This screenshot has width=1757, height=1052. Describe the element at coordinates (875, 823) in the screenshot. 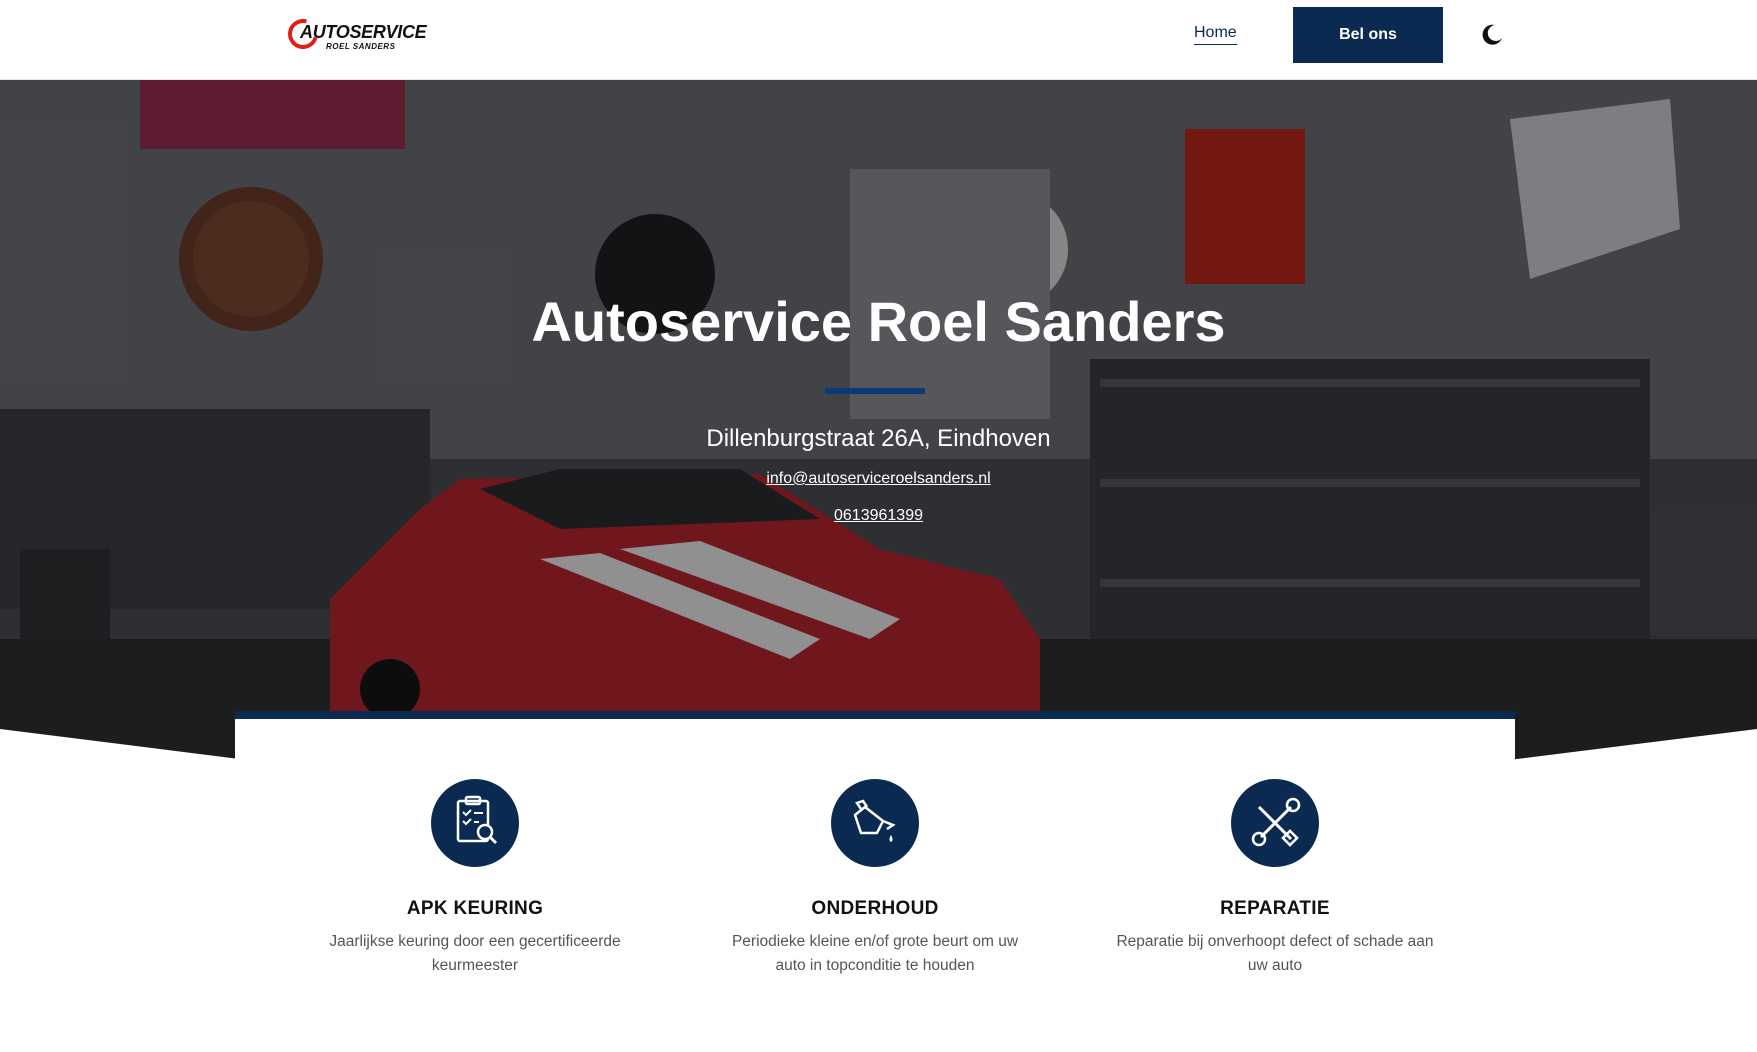

I see `oil-can-icon` at that location.